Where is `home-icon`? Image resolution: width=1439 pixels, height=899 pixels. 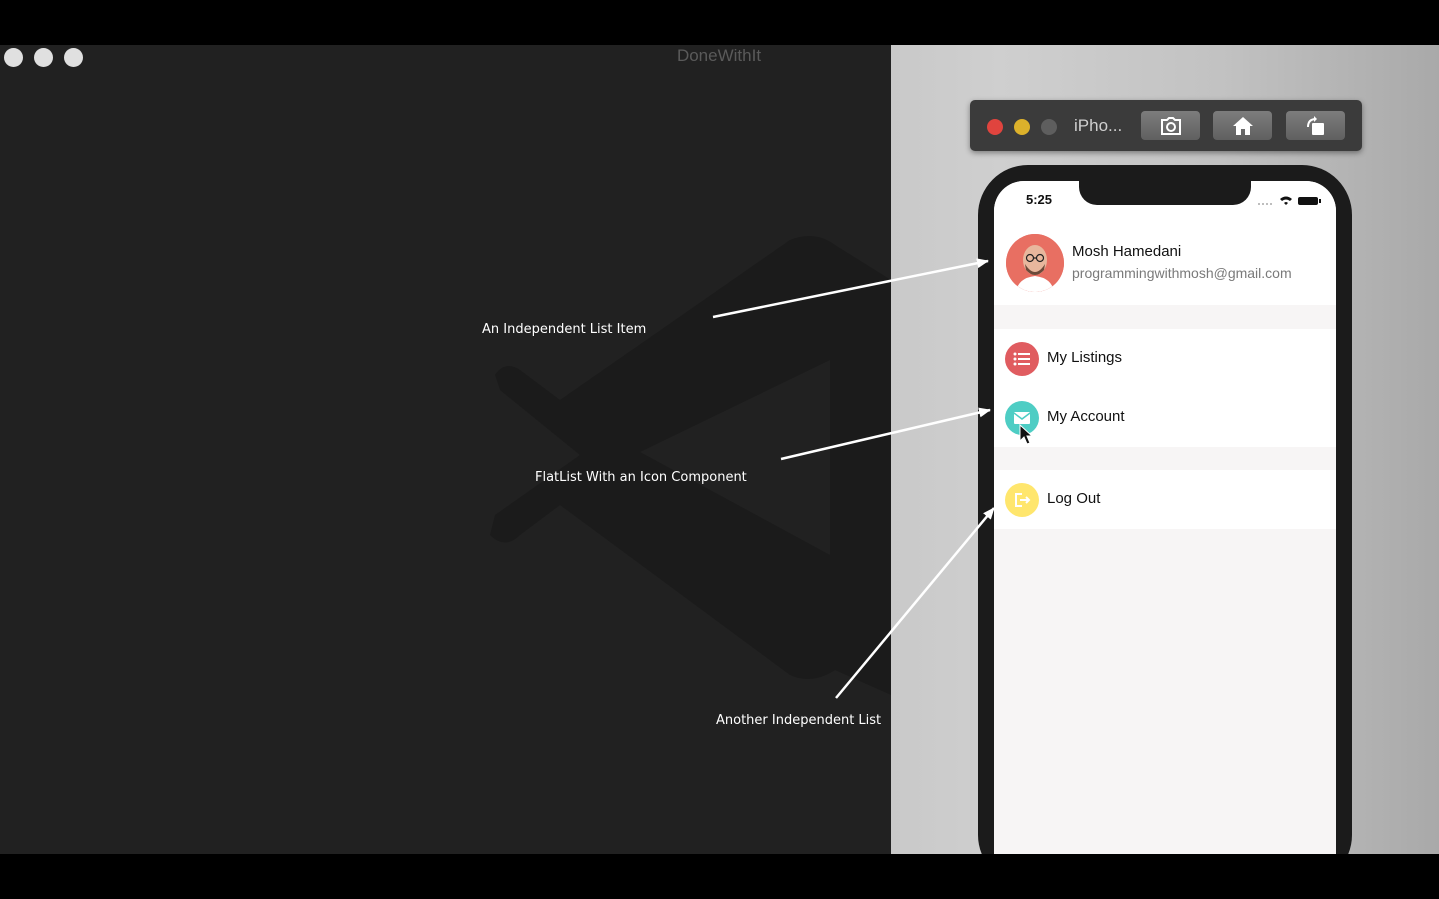
home-icon is located at coordinates (1242, 125).